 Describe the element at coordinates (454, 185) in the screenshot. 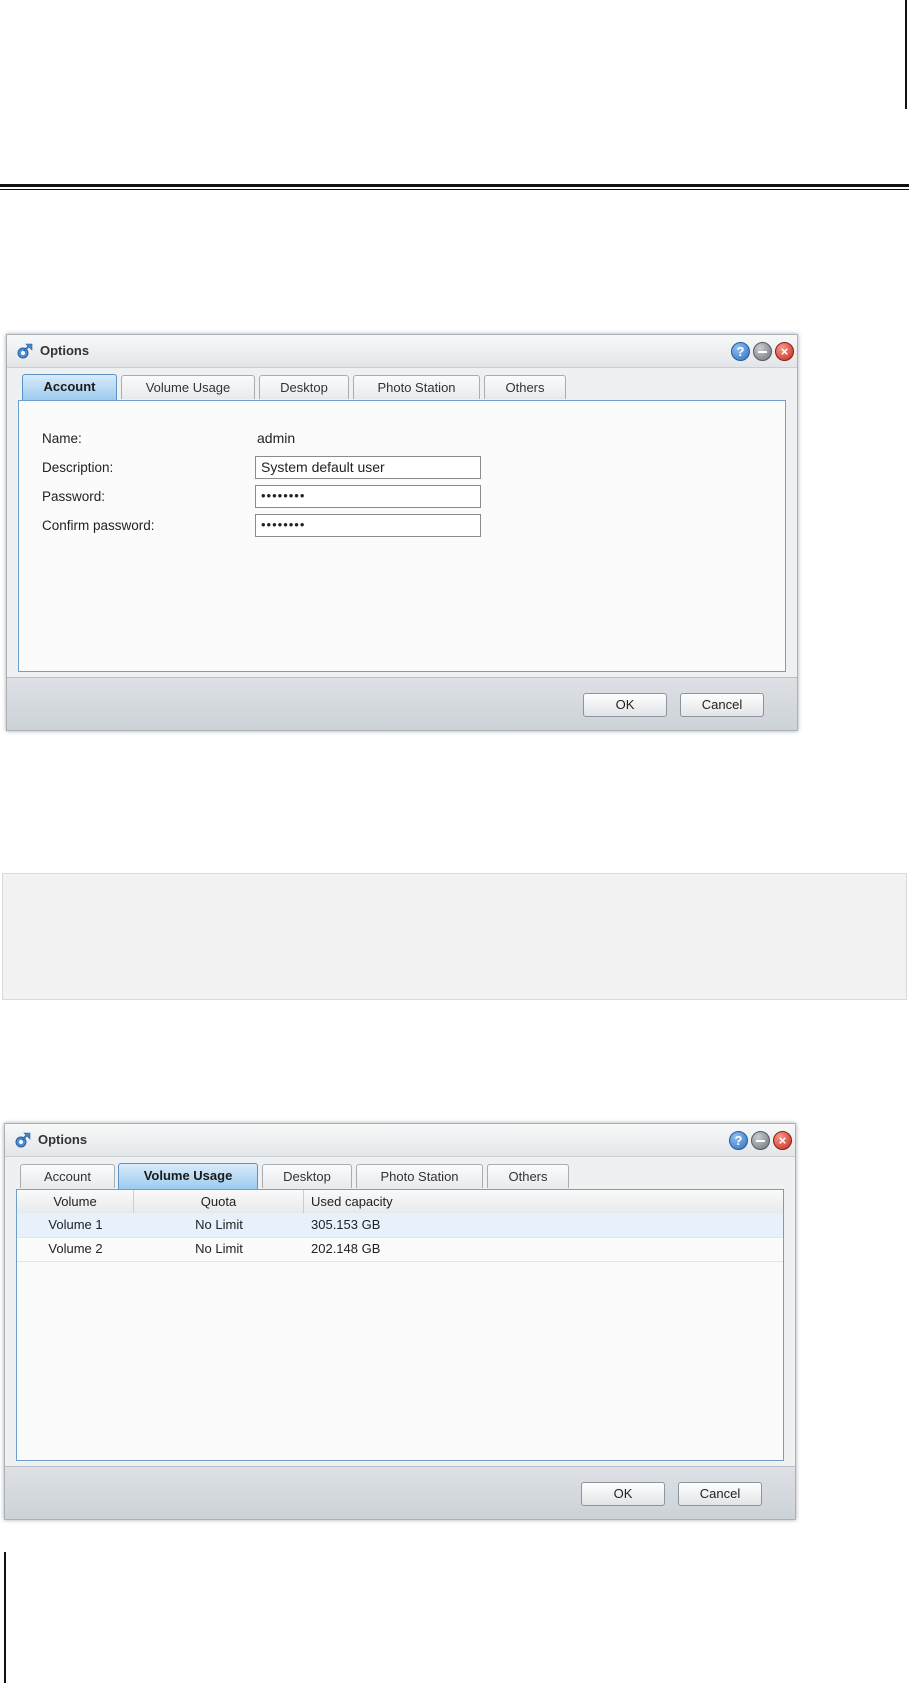

I see `section-divider` at that location.